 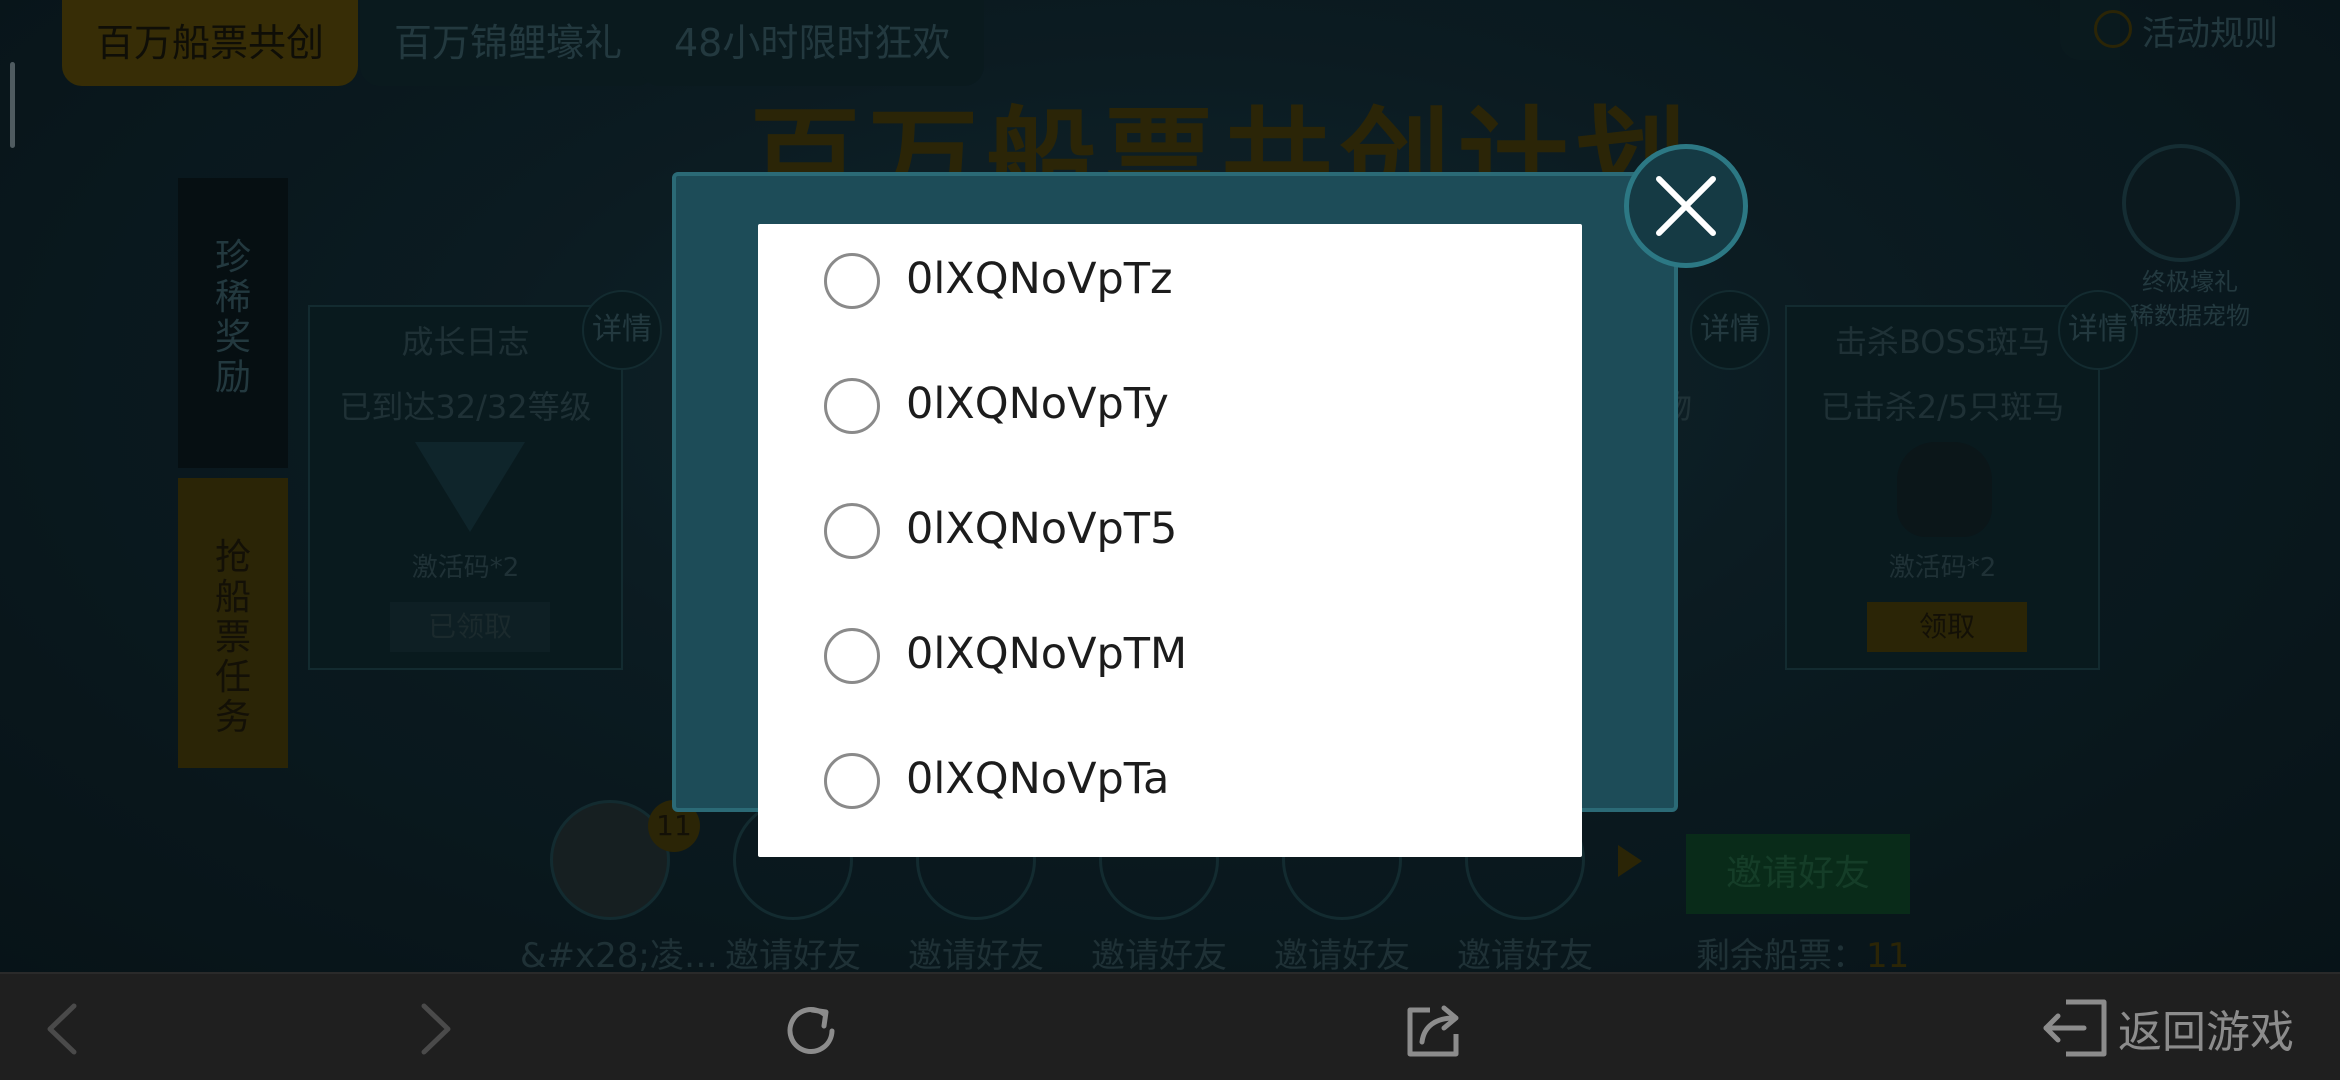 I want to click on close-button, so click(x=1686, y=206).